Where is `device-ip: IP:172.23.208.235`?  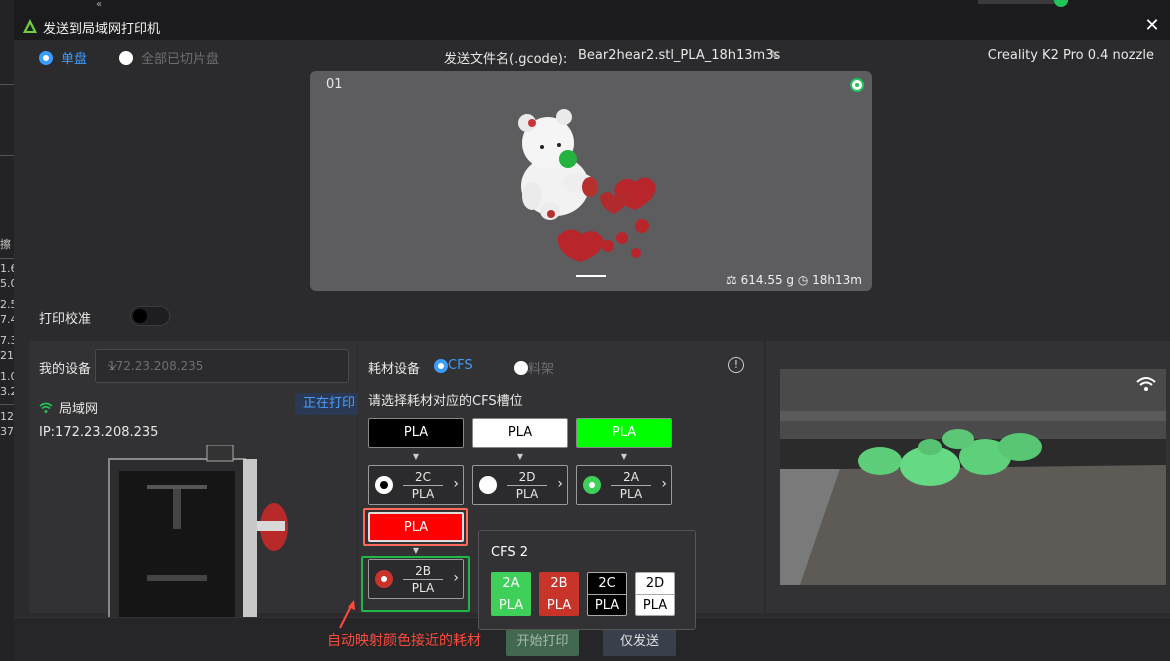
device-ip: IP:172.23.208.235 is located at coordinates (99, 432).